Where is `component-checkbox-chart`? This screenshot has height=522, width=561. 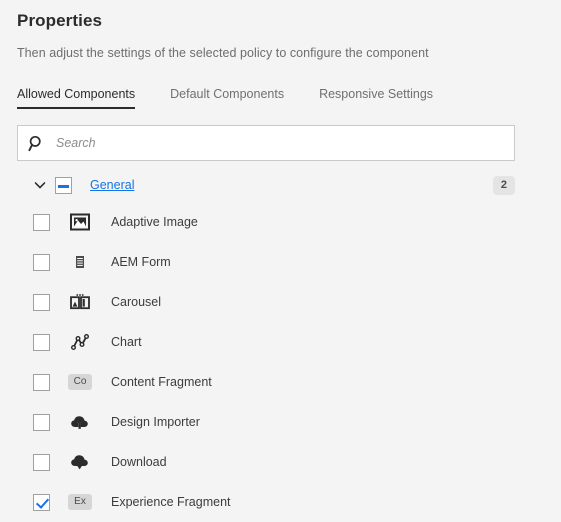
component-checkbox-chart is located at coordinates (41, 342).